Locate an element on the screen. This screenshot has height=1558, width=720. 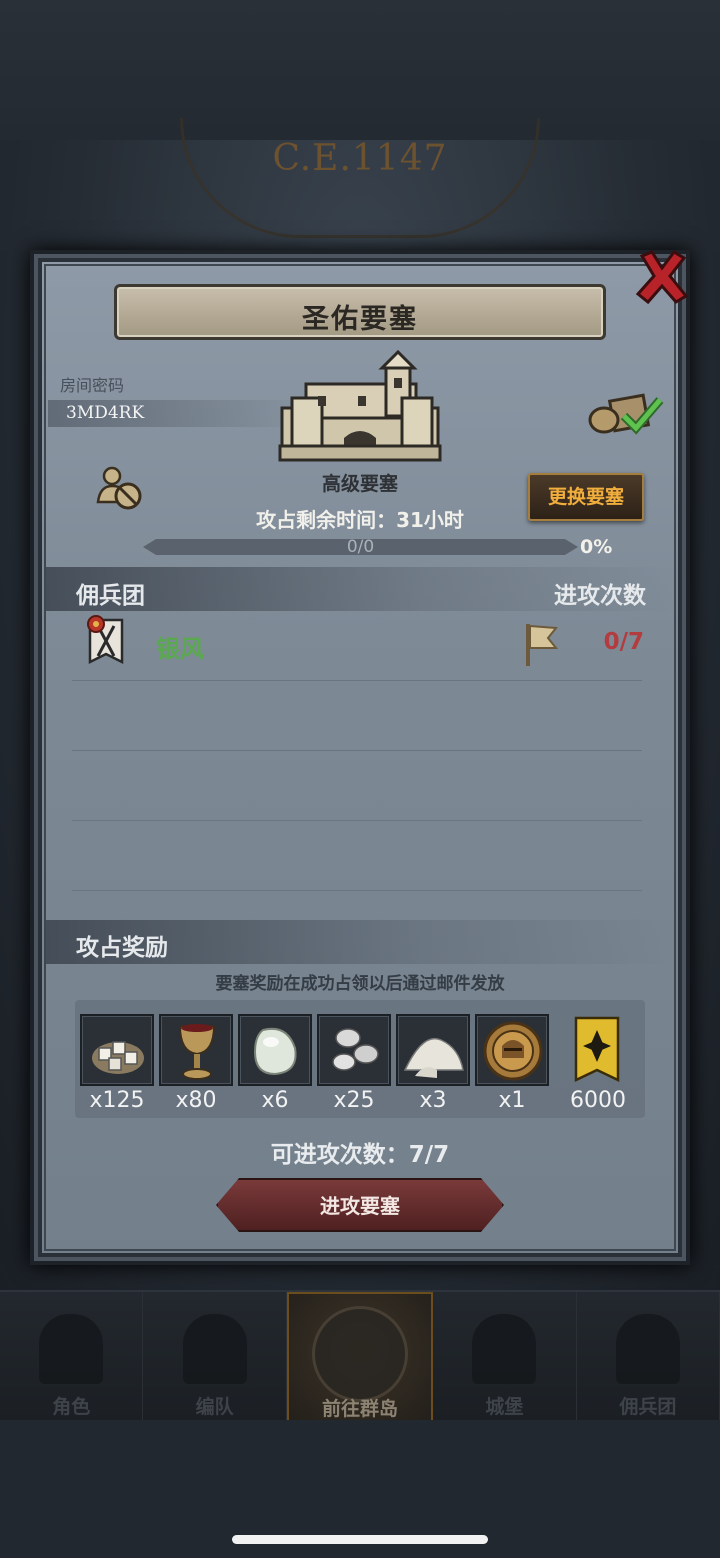
rewards-note: 要塞奖励在成功占领以后通过邮件发放 is located at coordinates (360, 984).